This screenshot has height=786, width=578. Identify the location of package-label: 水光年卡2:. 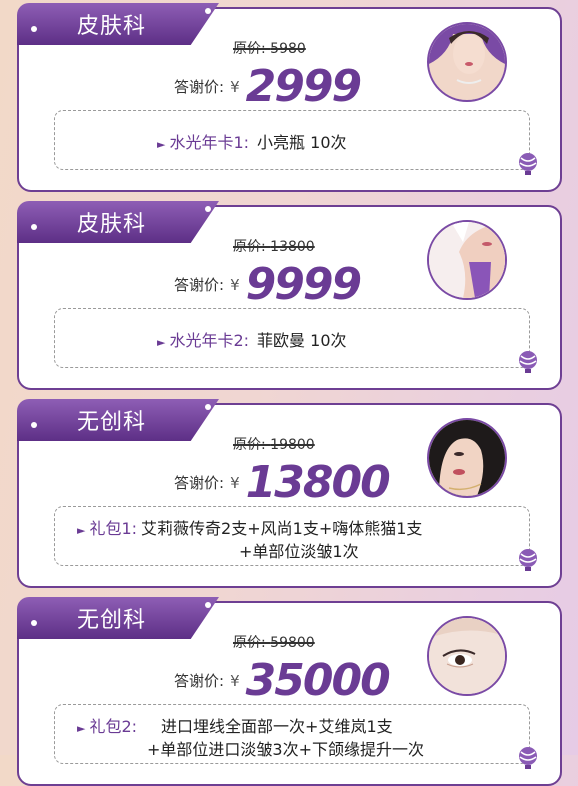
(209, 340).